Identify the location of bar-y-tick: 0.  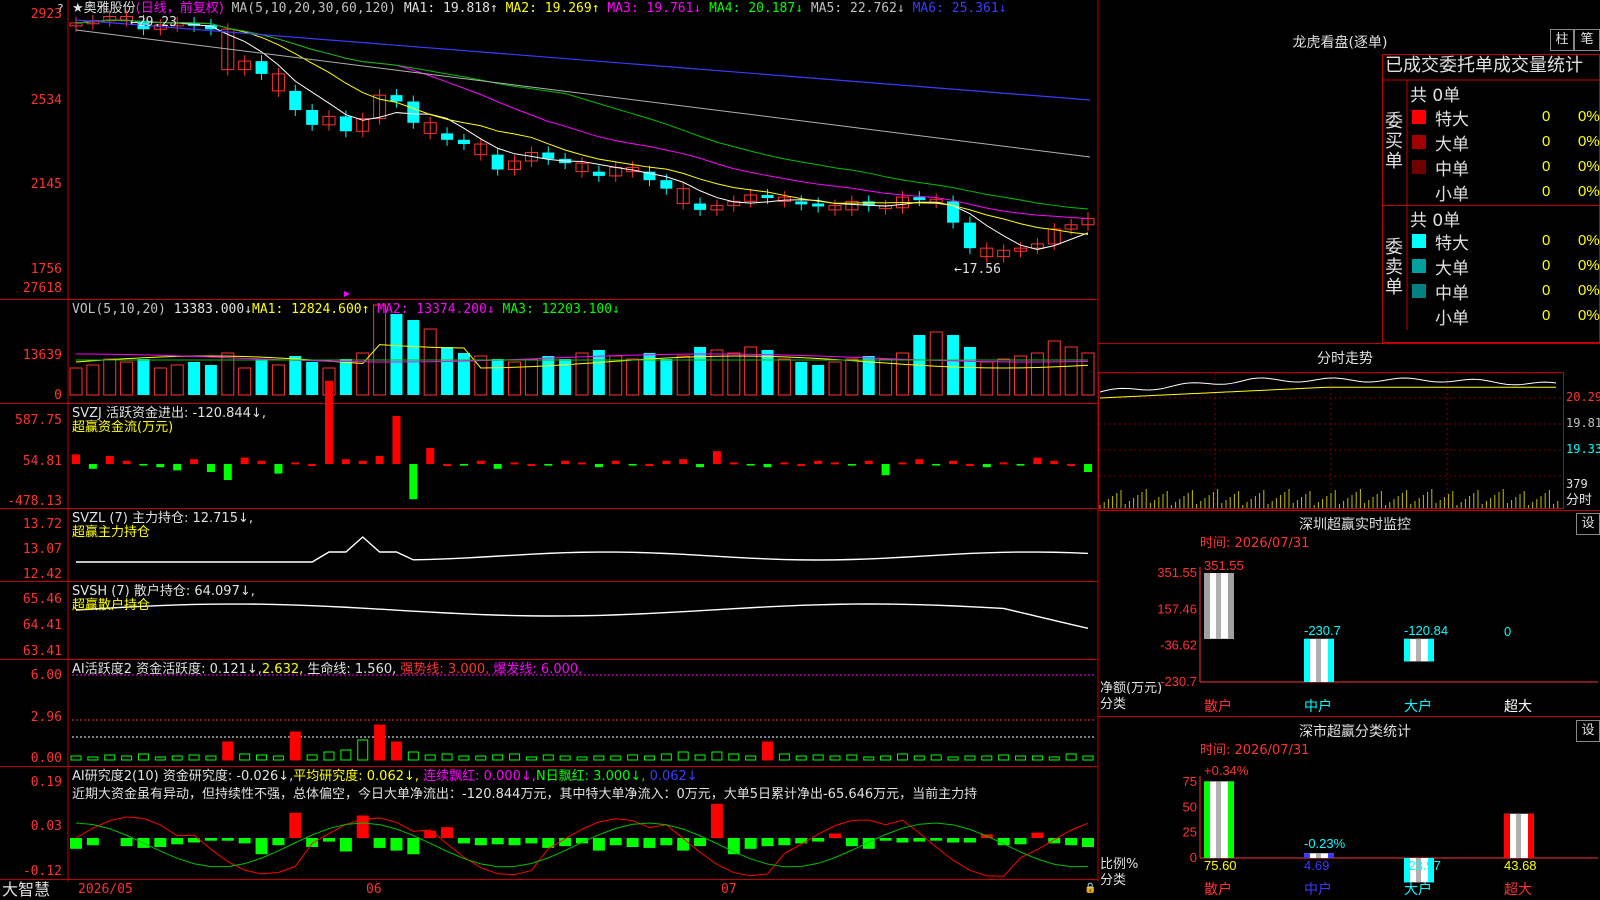
(1193, 857).